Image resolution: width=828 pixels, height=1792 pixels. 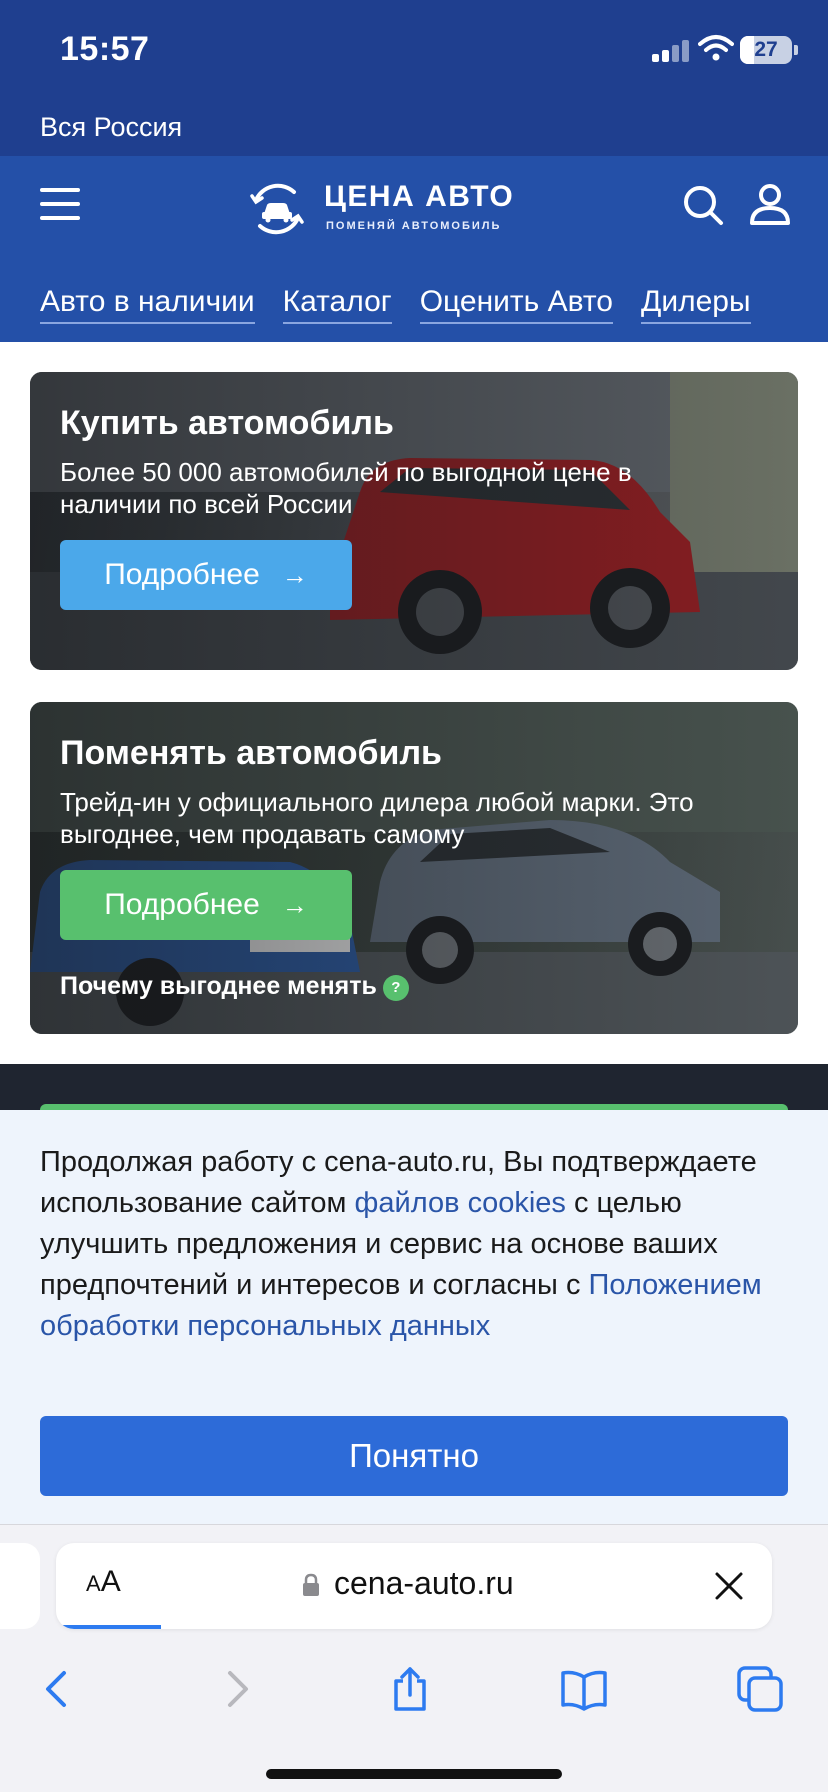 What do you see at coordinates (747, 50) in the screenshot?
I see `battery-fill` at bounding box center [747, 50].